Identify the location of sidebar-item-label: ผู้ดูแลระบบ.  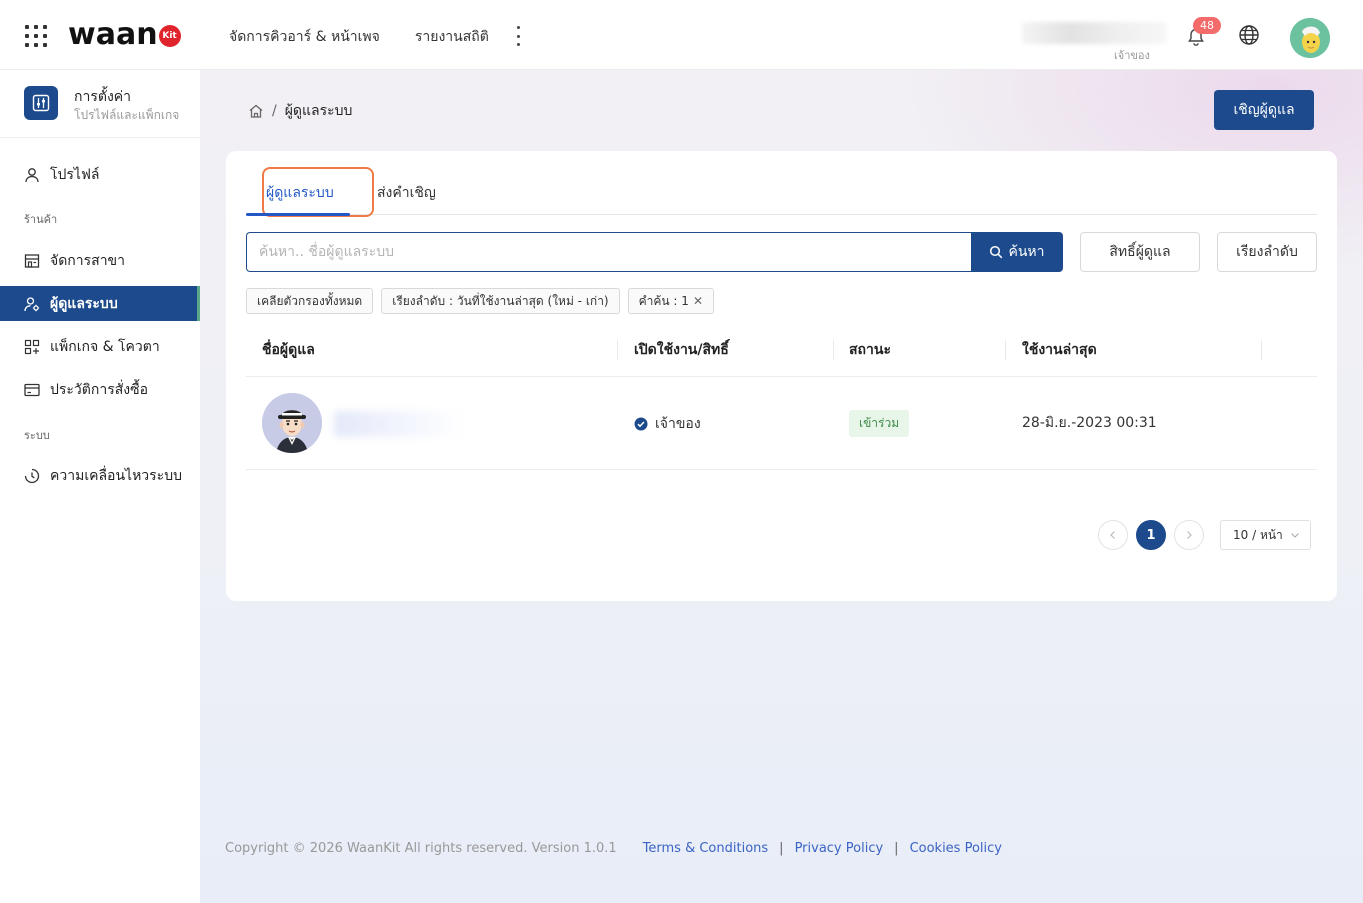
(84, 303).